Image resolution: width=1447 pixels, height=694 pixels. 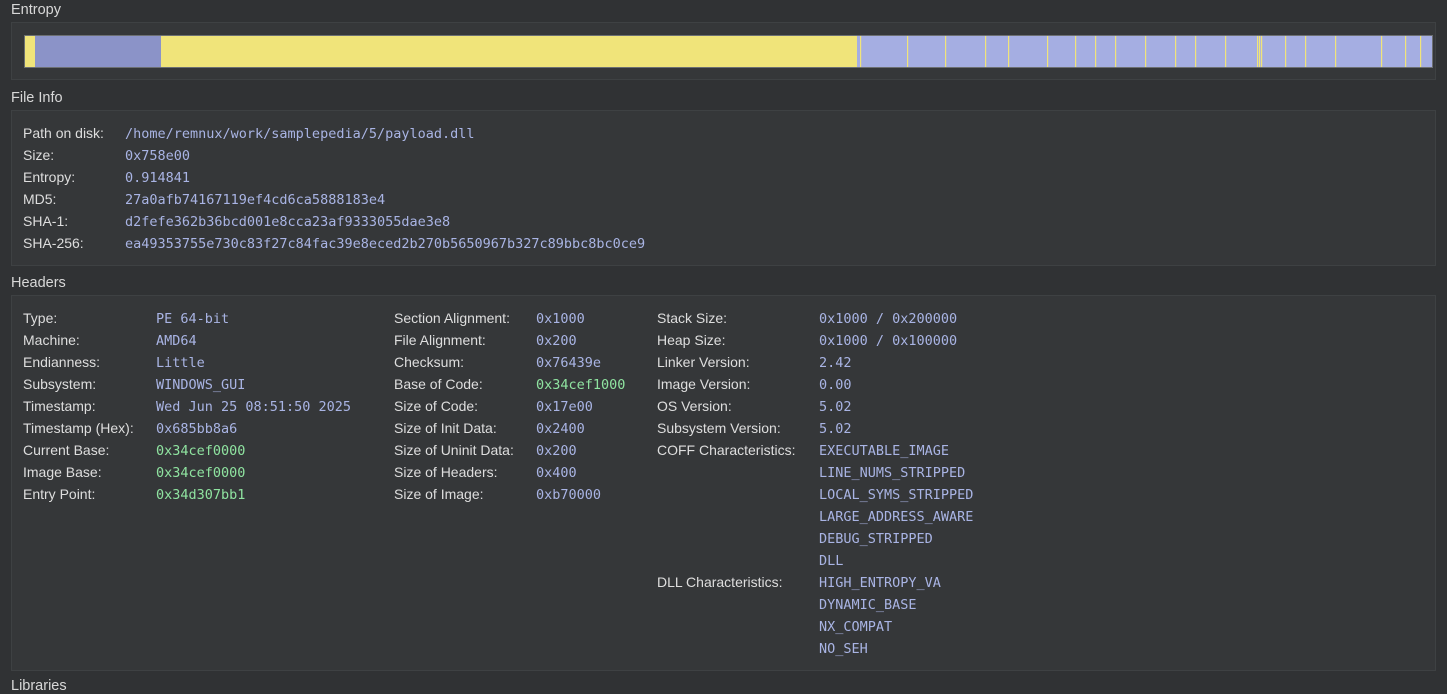 I want to click on coff-flag: DLL, so click(x=831, y=561).